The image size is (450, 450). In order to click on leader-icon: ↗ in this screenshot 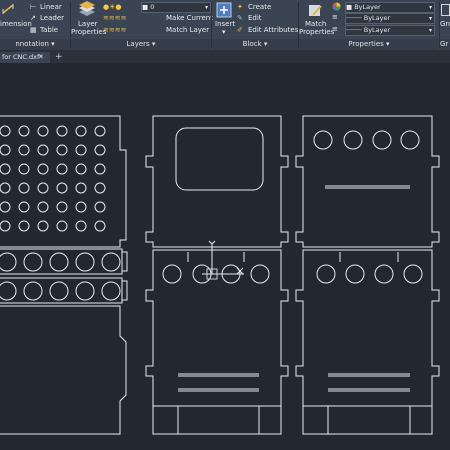, I will do `click(33, 18)`.